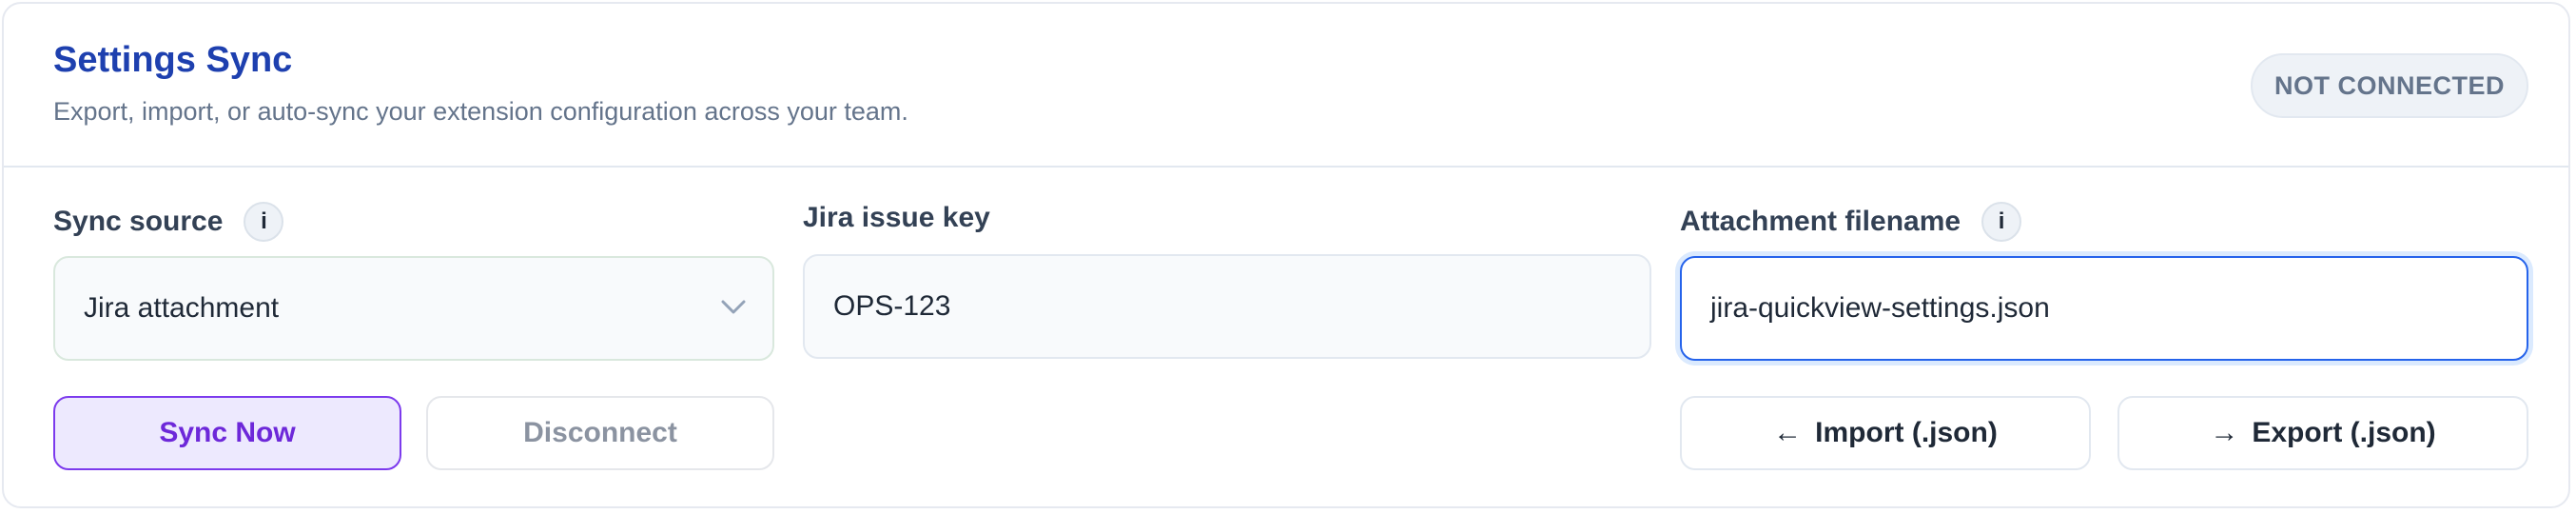 Image resolution: width=2576 pixels, height=514 pixels. Describe the element at coordinates (139, 221) in the screenshot. I see `sync-source-label-text: Sync source` at that location.